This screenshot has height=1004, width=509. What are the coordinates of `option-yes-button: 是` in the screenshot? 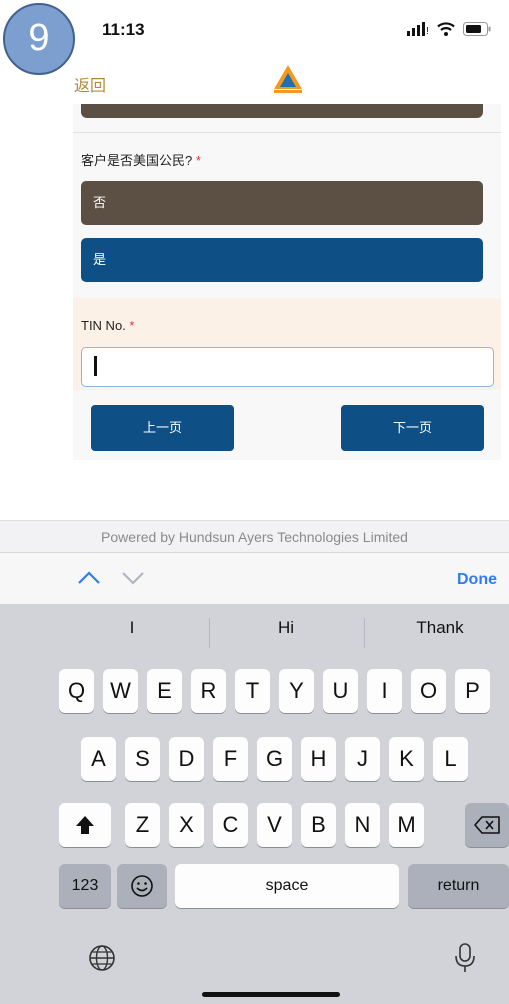 It's located at (282, 260).